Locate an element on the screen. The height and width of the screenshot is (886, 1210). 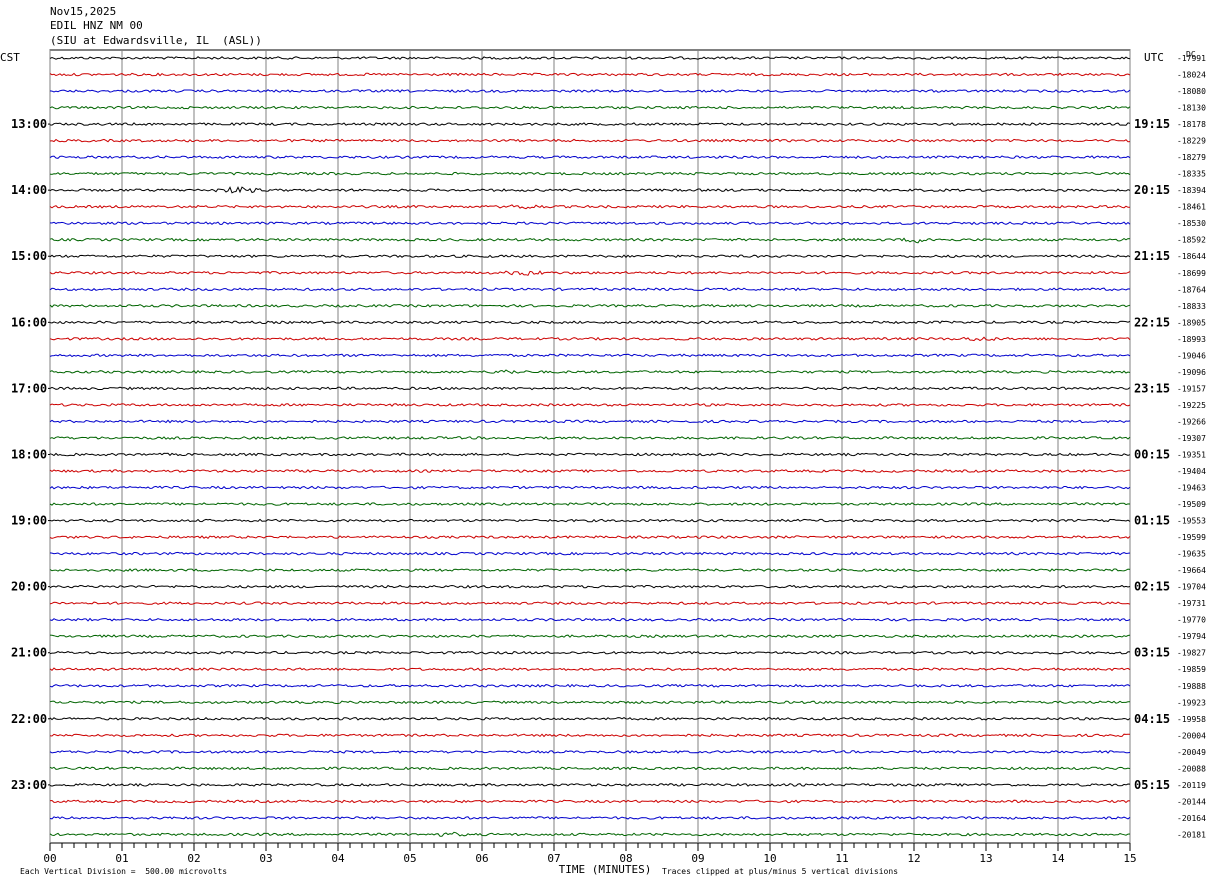
left-hour-label: 17:00 is located at coordinates (29, 388).